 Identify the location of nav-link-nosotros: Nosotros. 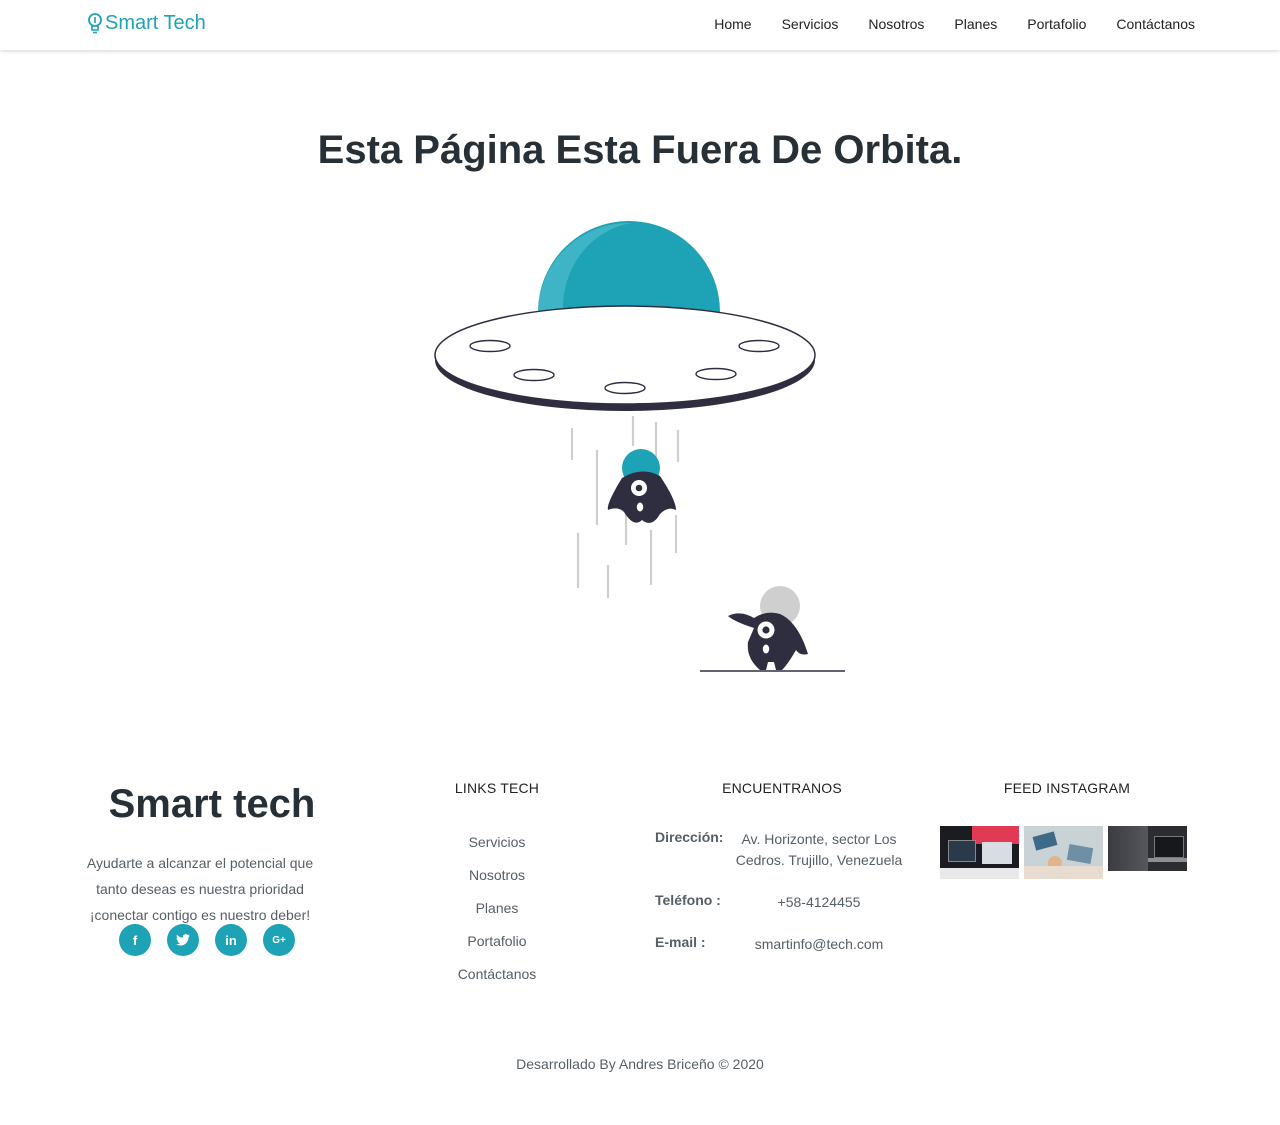
(896, 24).